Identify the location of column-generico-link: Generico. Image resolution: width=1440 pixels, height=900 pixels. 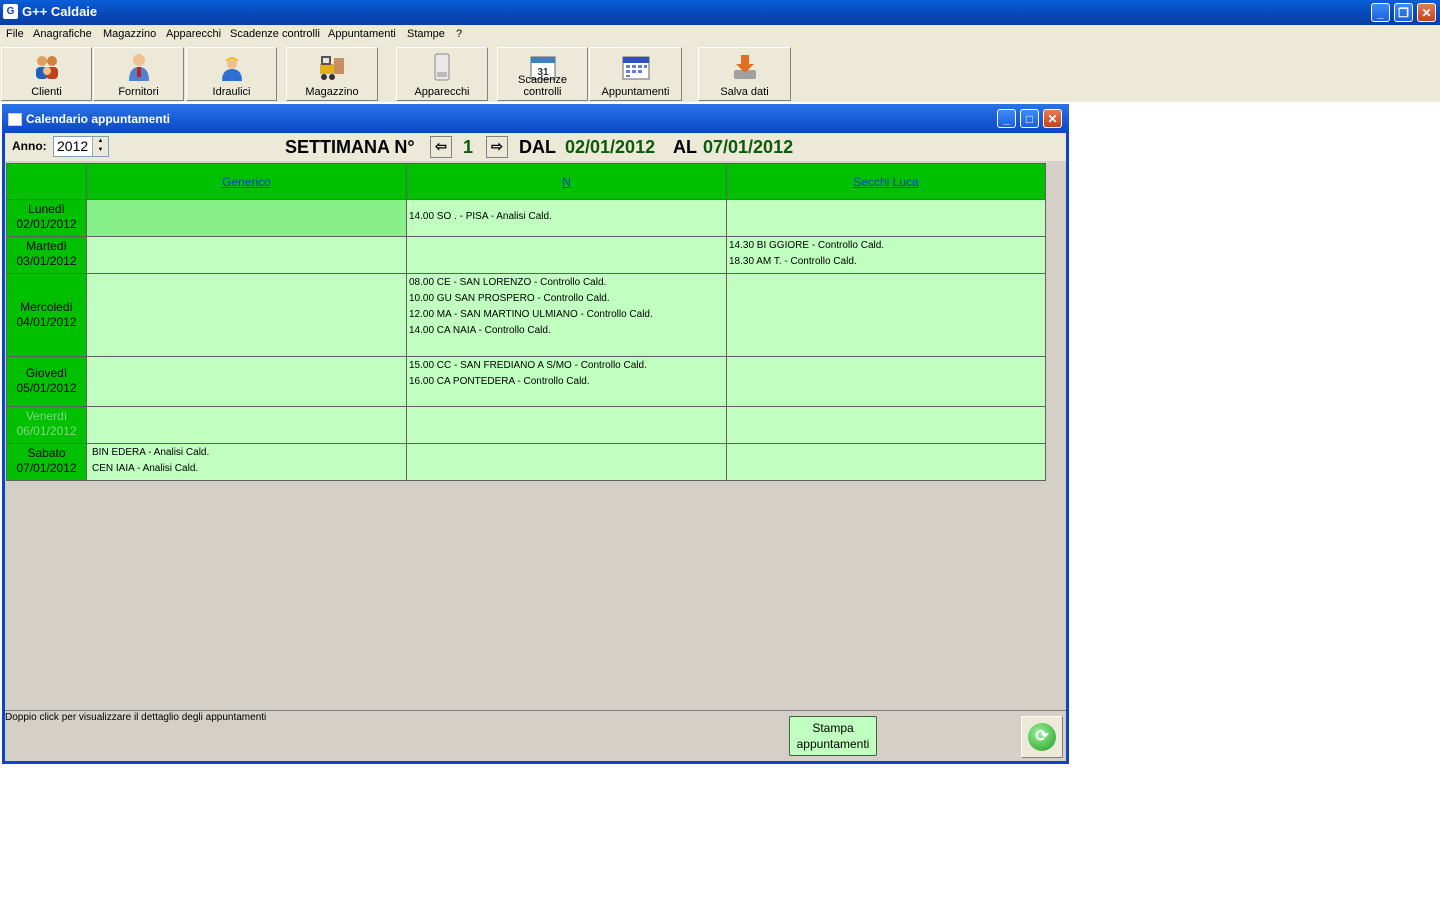
(246, 182).